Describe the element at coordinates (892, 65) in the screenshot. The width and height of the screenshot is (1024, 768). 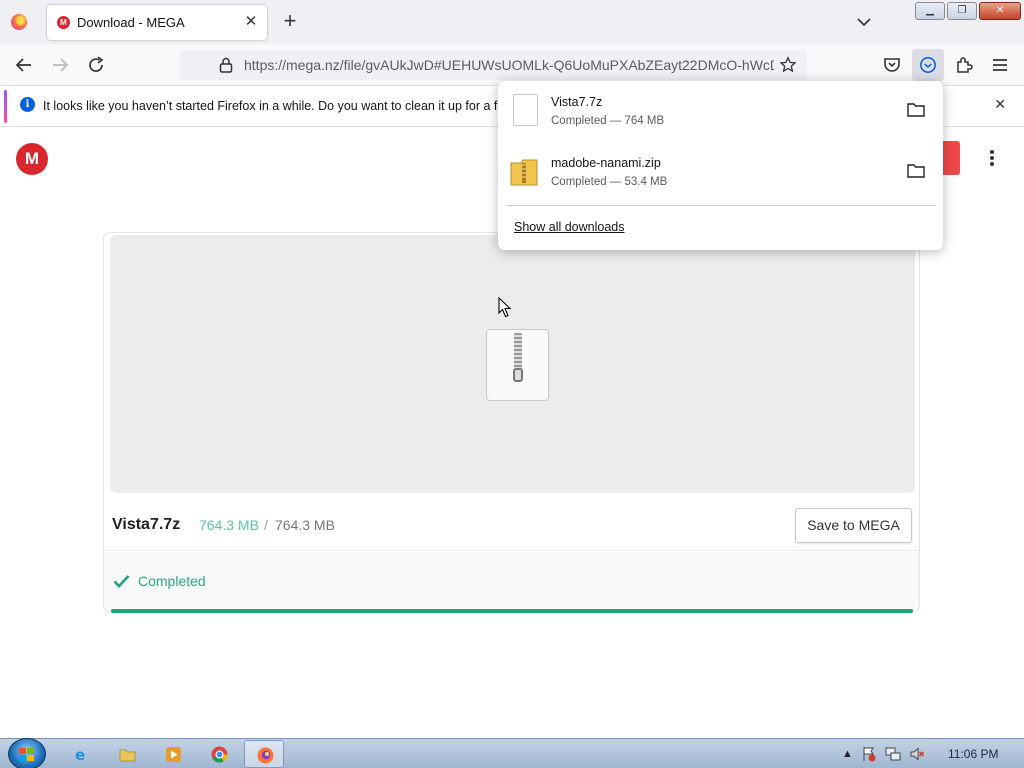
I see `pocket-icon` at that location.